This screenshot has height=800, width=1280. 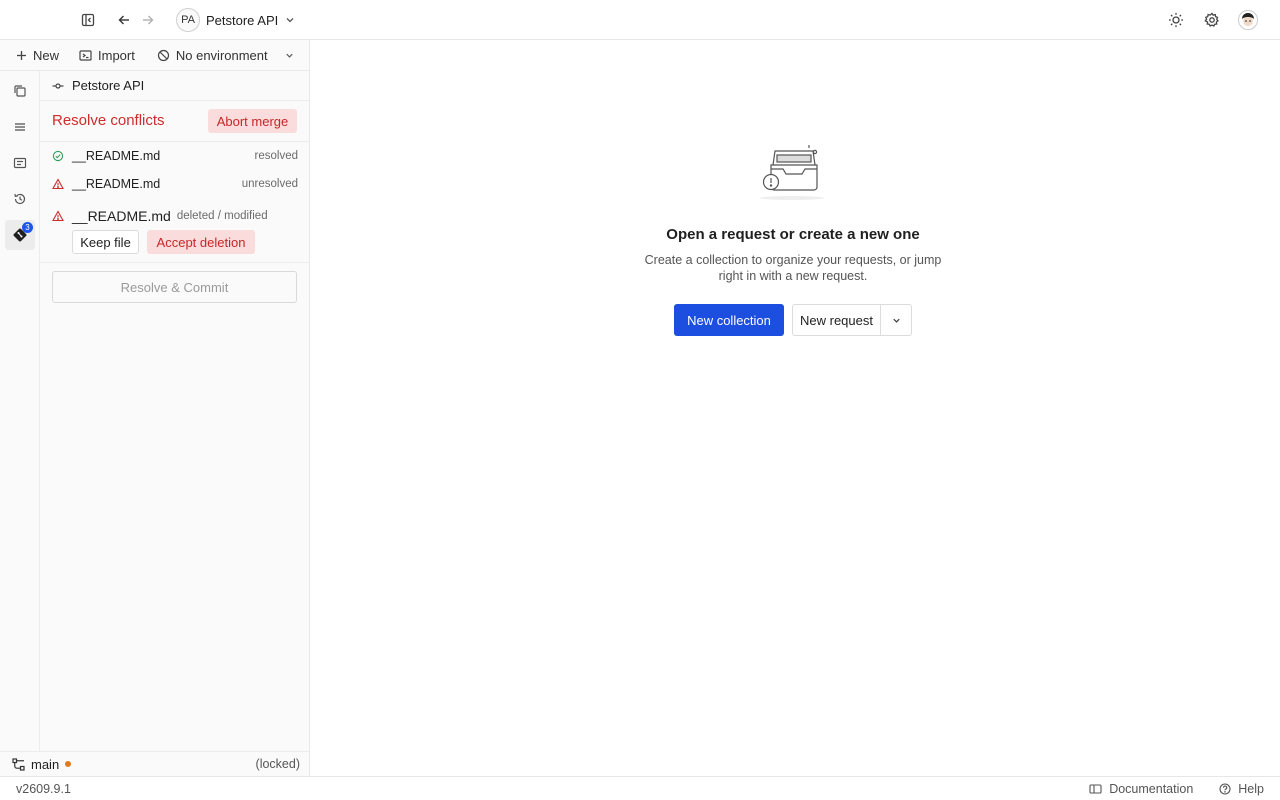 I want to click on gear-icon, so click(x=1212, y=20).